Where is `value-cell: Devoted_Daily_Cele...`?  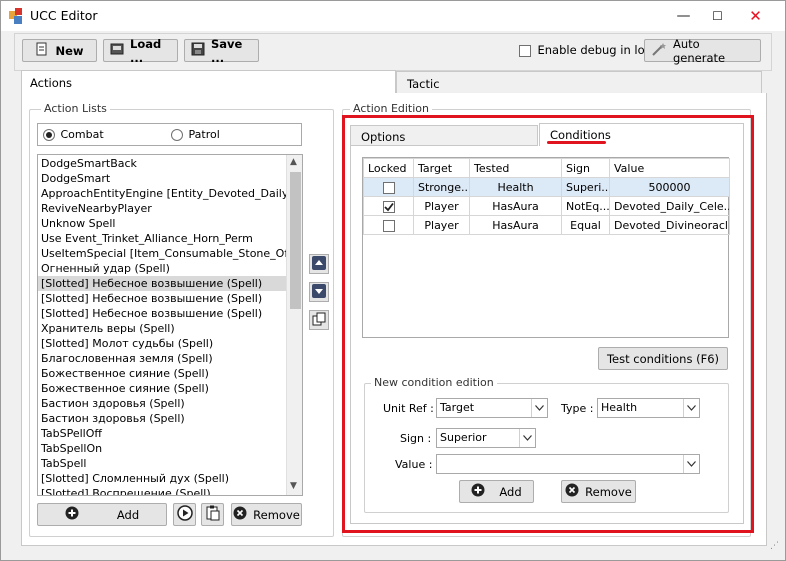
value-cell: Devoted_Daily_Cele... is located at coordinates (669, 206).